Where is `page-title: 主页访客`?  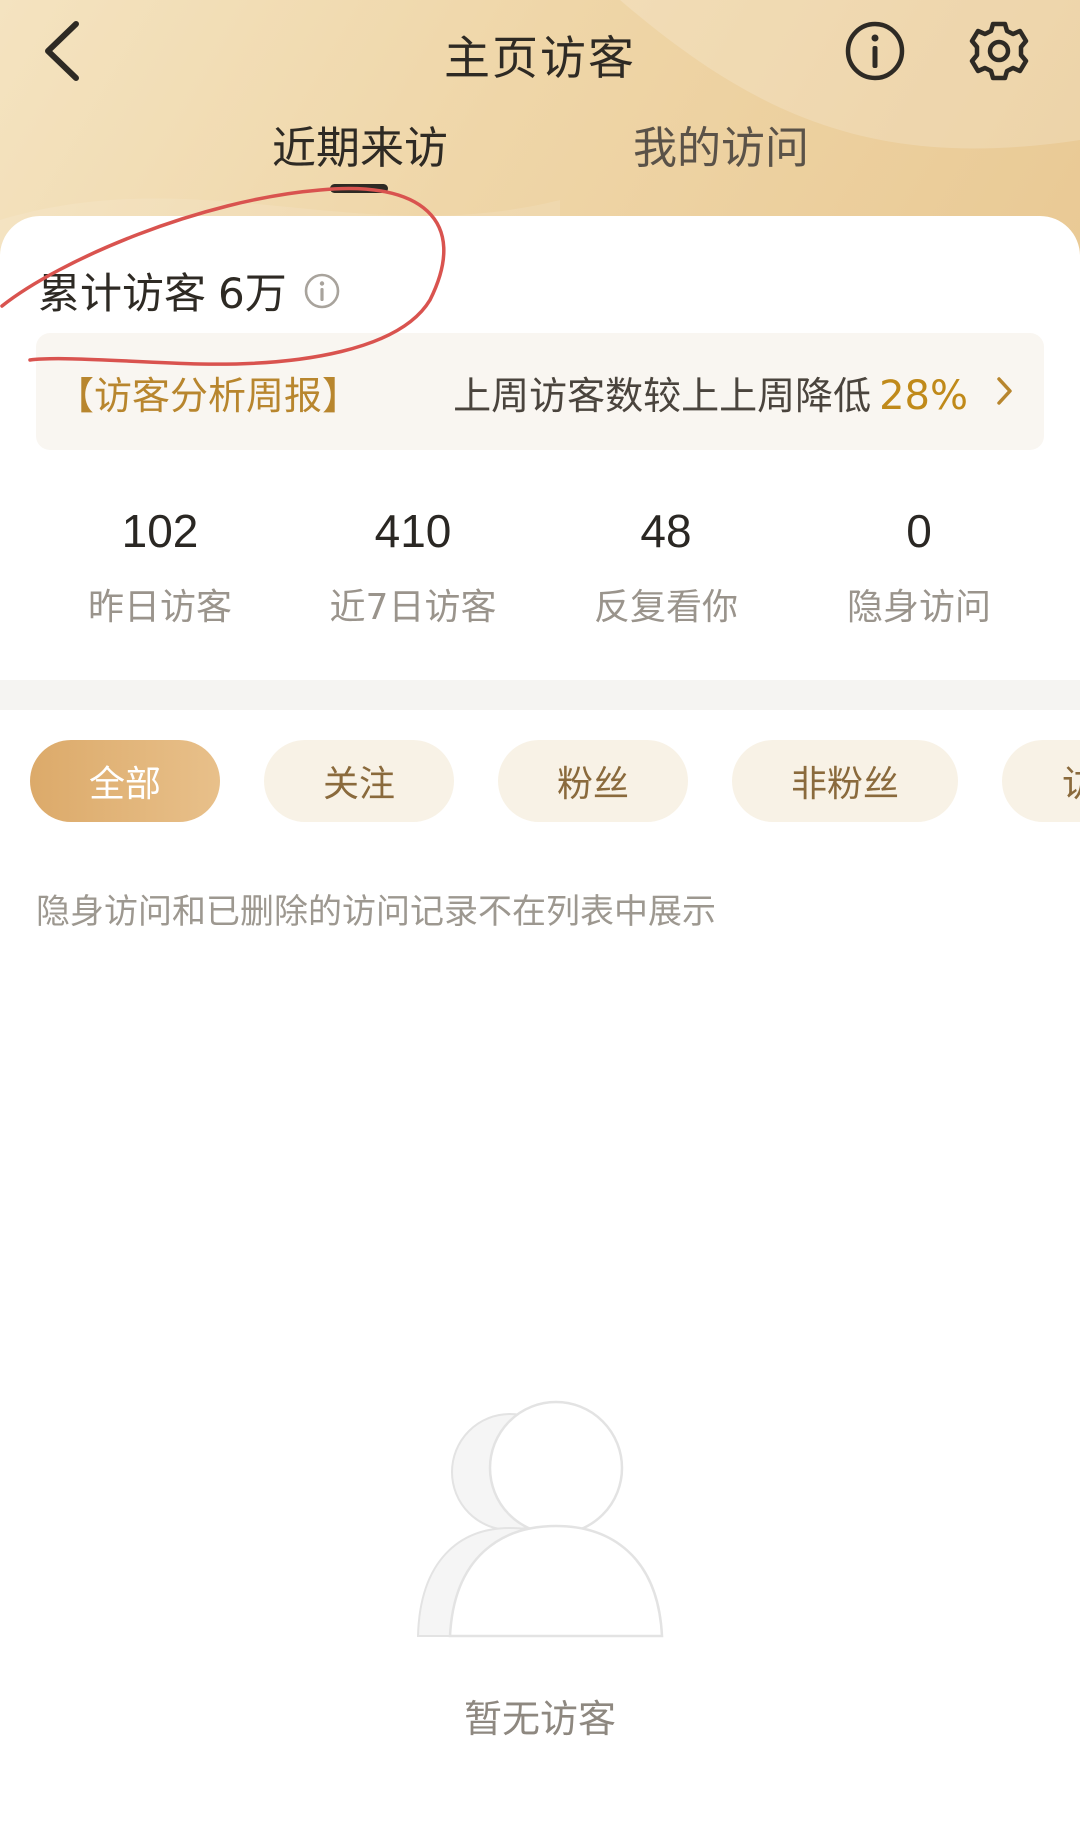 page-title: 主页访客 is located at coordinates (540, 58).